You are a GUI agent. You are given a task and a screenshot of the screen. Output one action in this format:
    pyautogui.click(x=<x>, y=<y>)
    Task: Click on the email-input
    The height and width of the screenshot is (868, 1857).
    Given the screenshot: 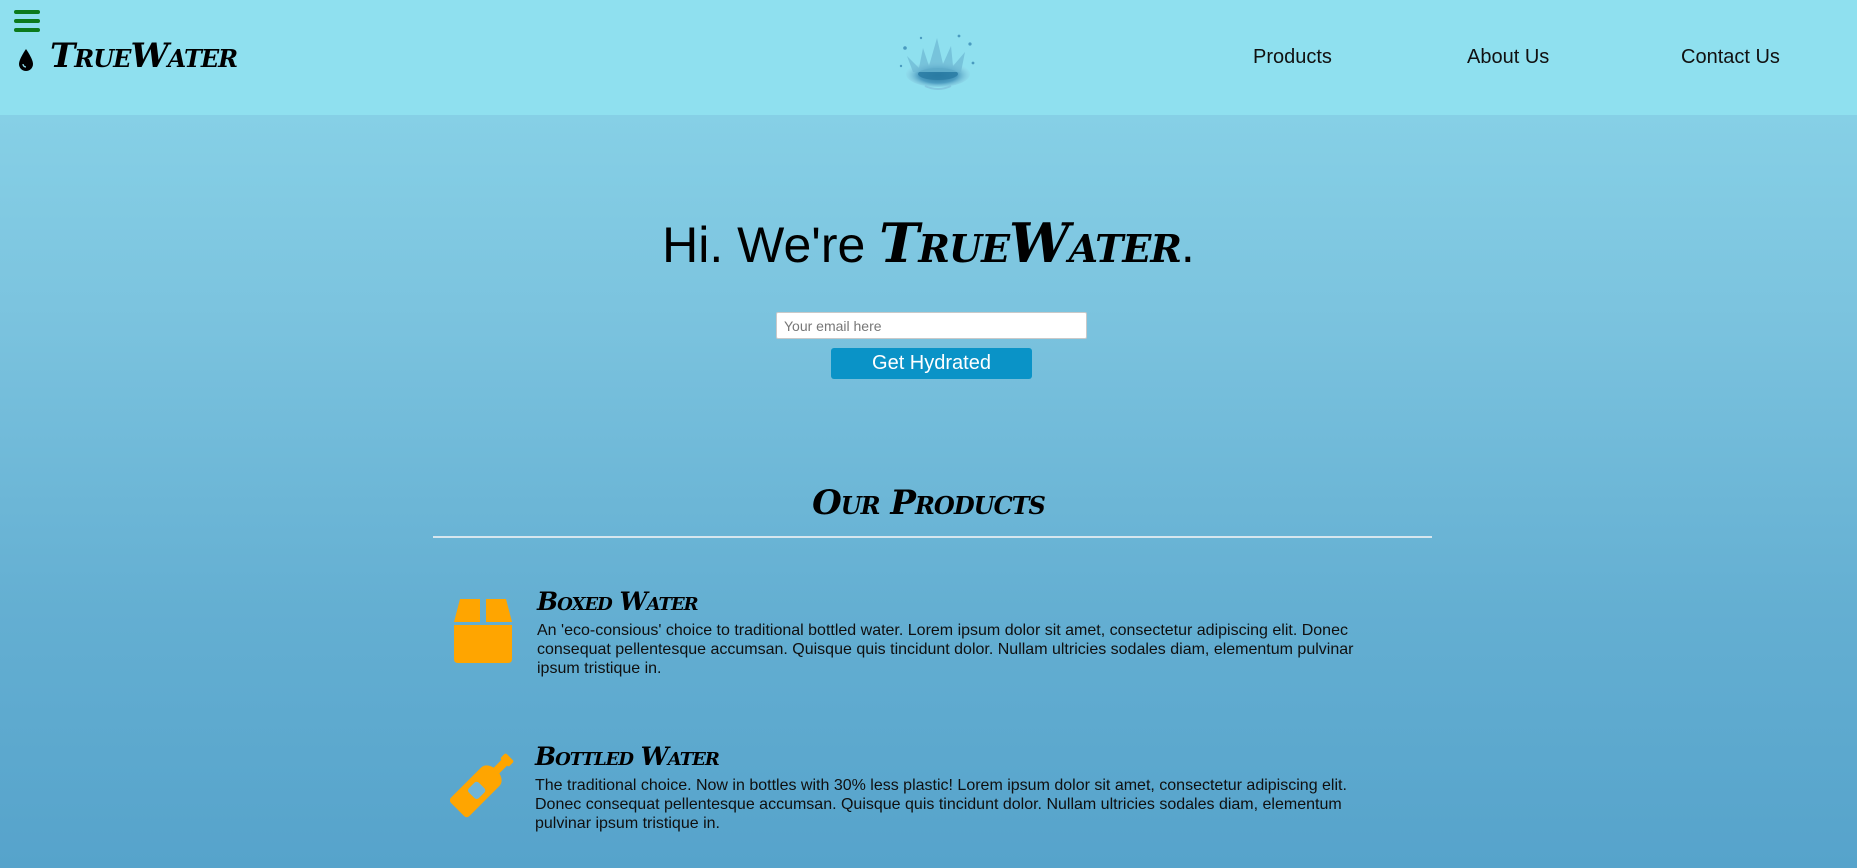 What is the action you would take?
    pyautogui.click(x=931, y=325)
    